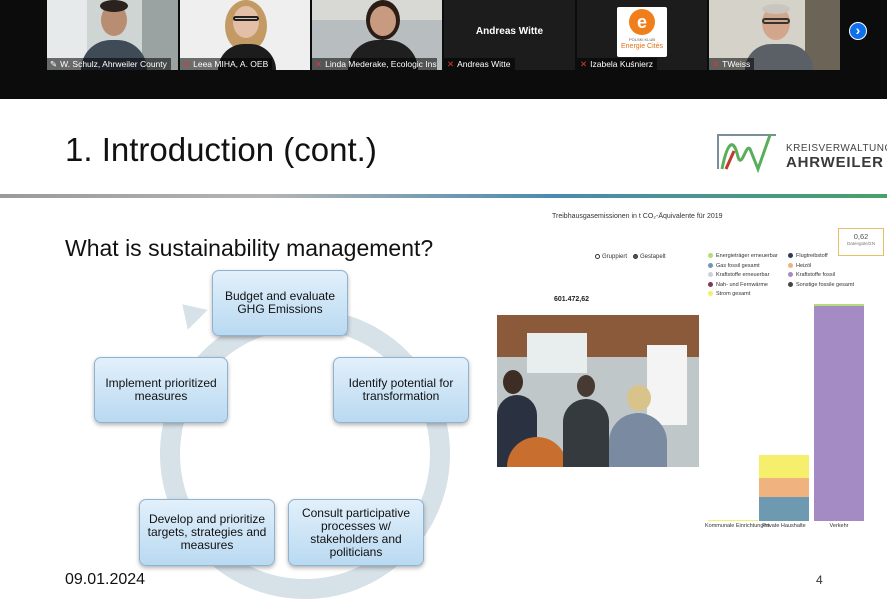 The image size is (887, 602). I want to click on next-page-button: ›, so click(858, 31).